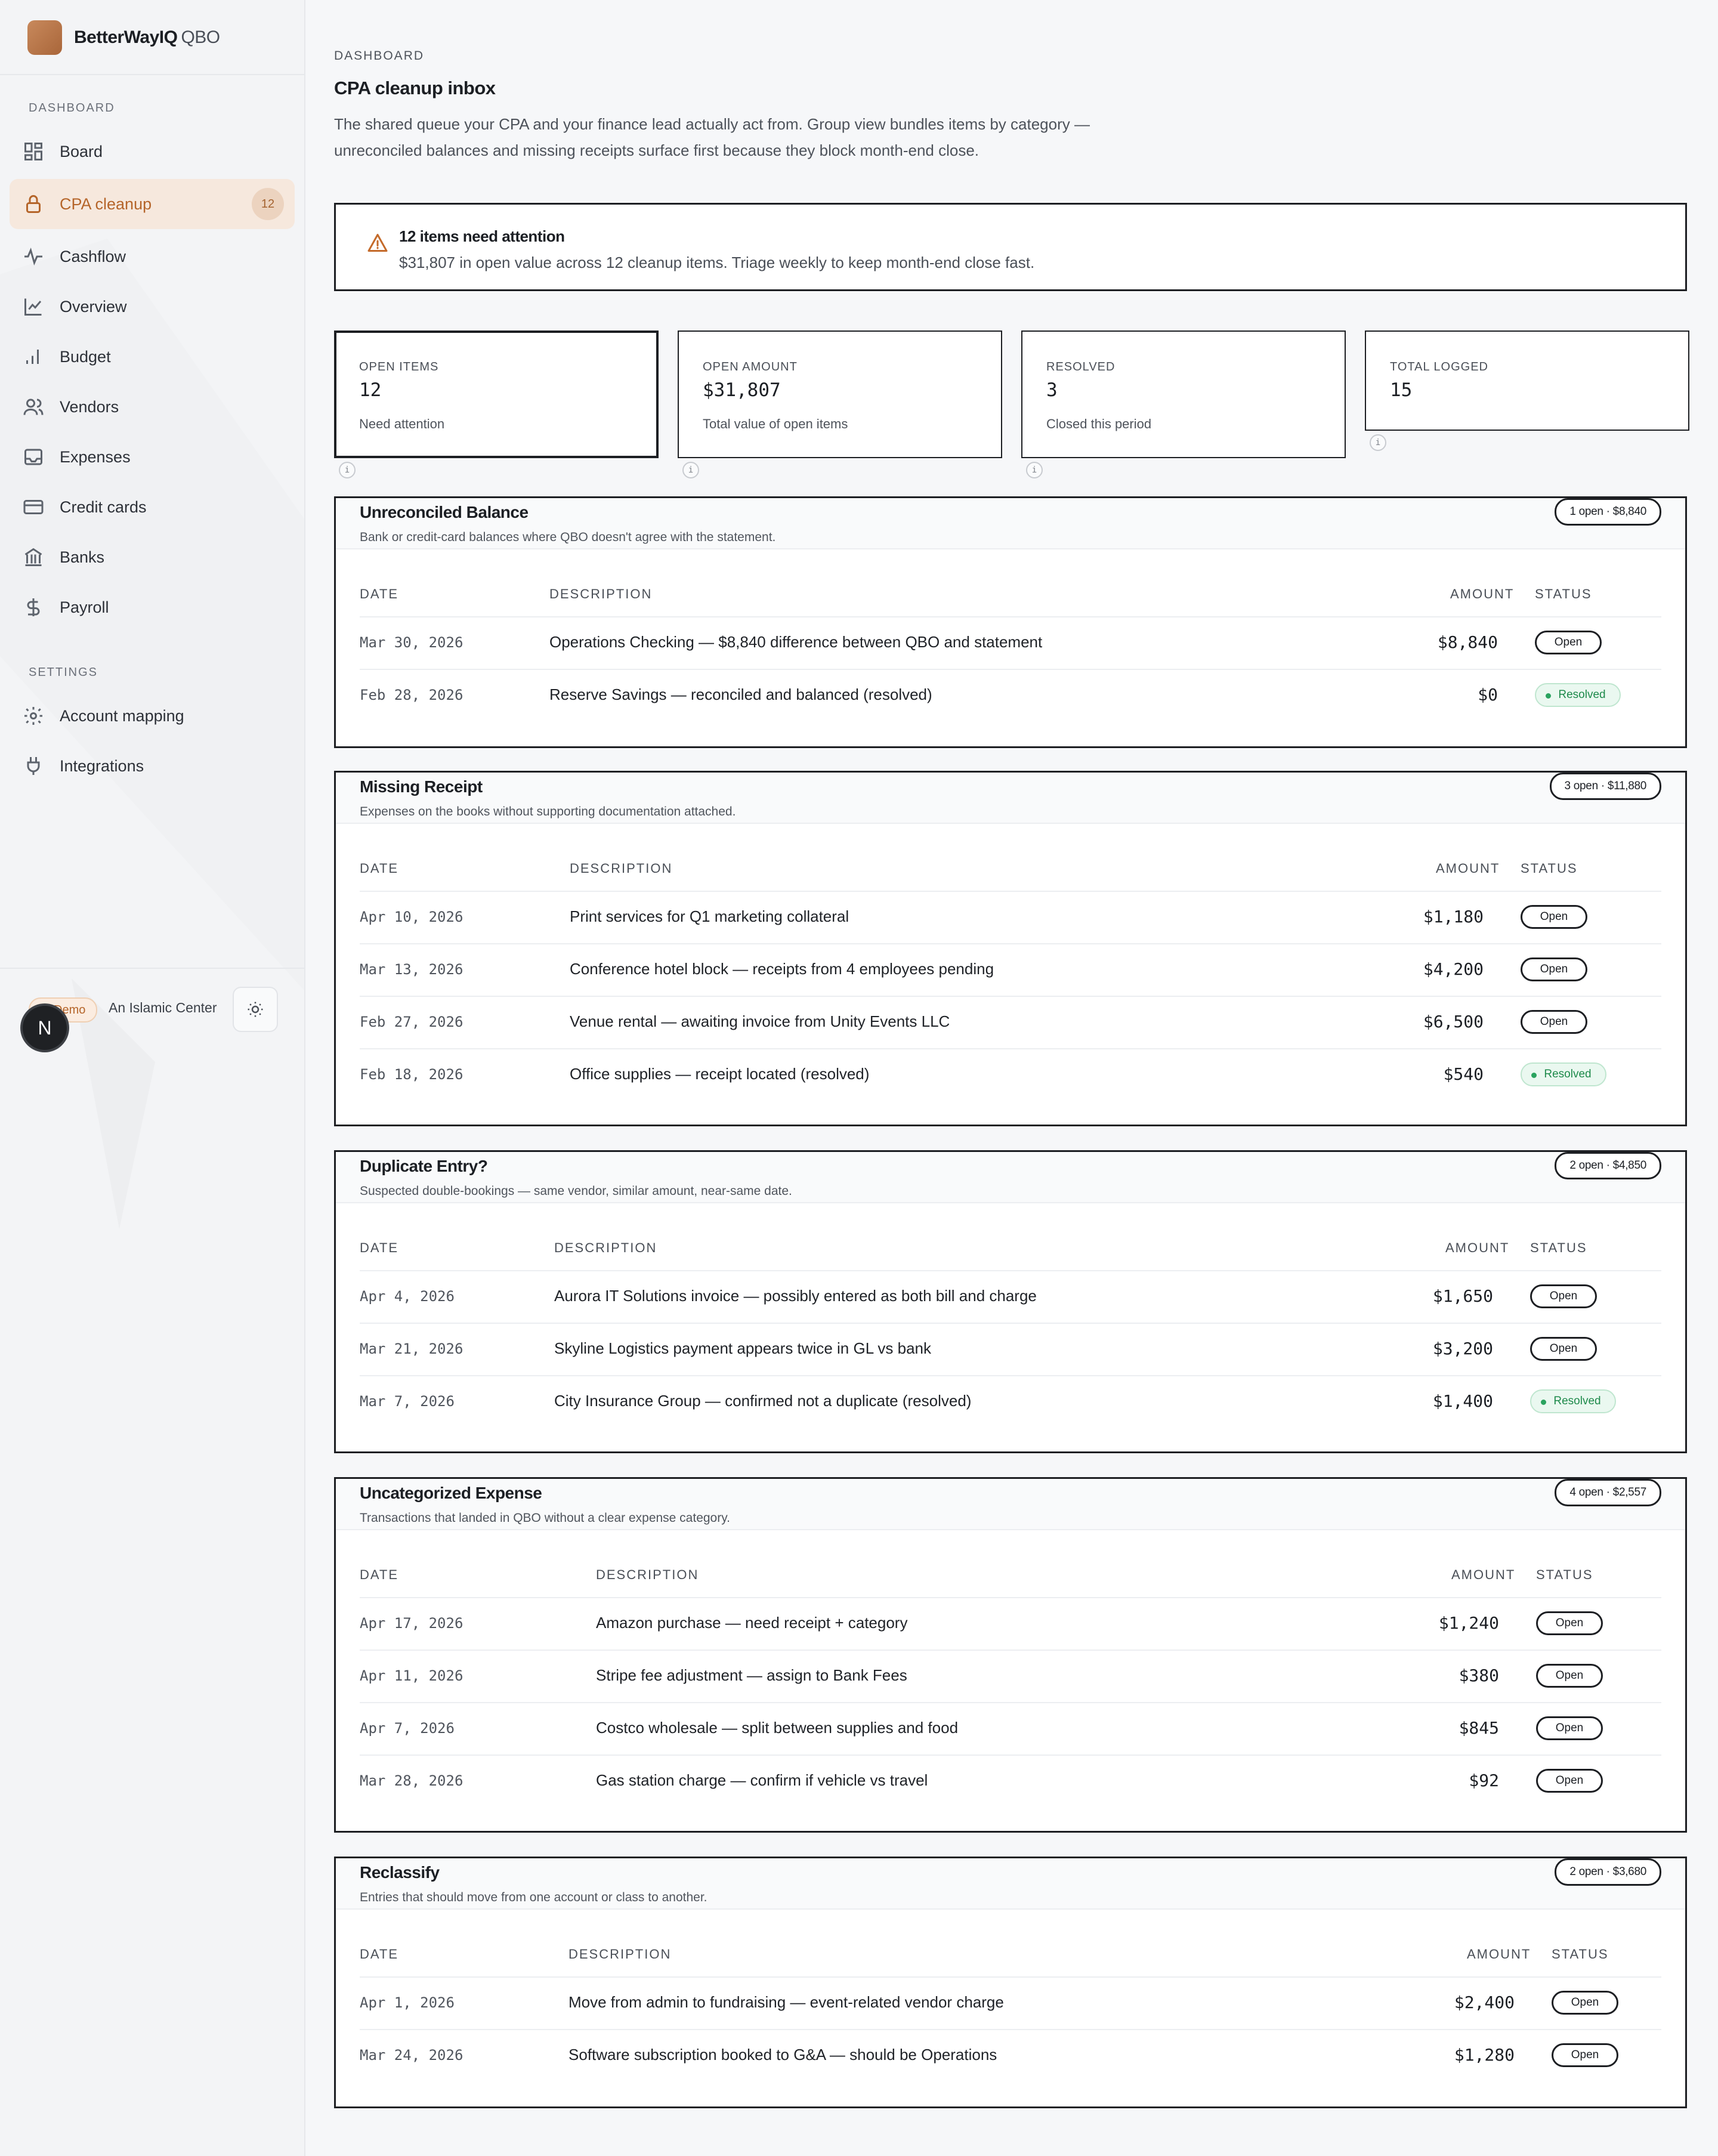 The image size is (1718, 2156). What do you see at coordinates (152, 716) in the screenshot?
I see `sidebar-item-account-mapping: Account mapping` at bounding box center [152, 716].